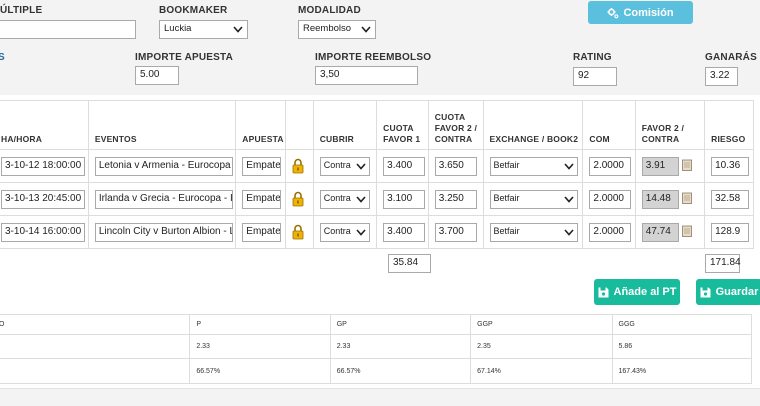 The height and width of the screenshot is (406, 760). Describe the element at coordinates (737, 292) in the screenshot. I see `guardar-button-label: Guardar` at that location.